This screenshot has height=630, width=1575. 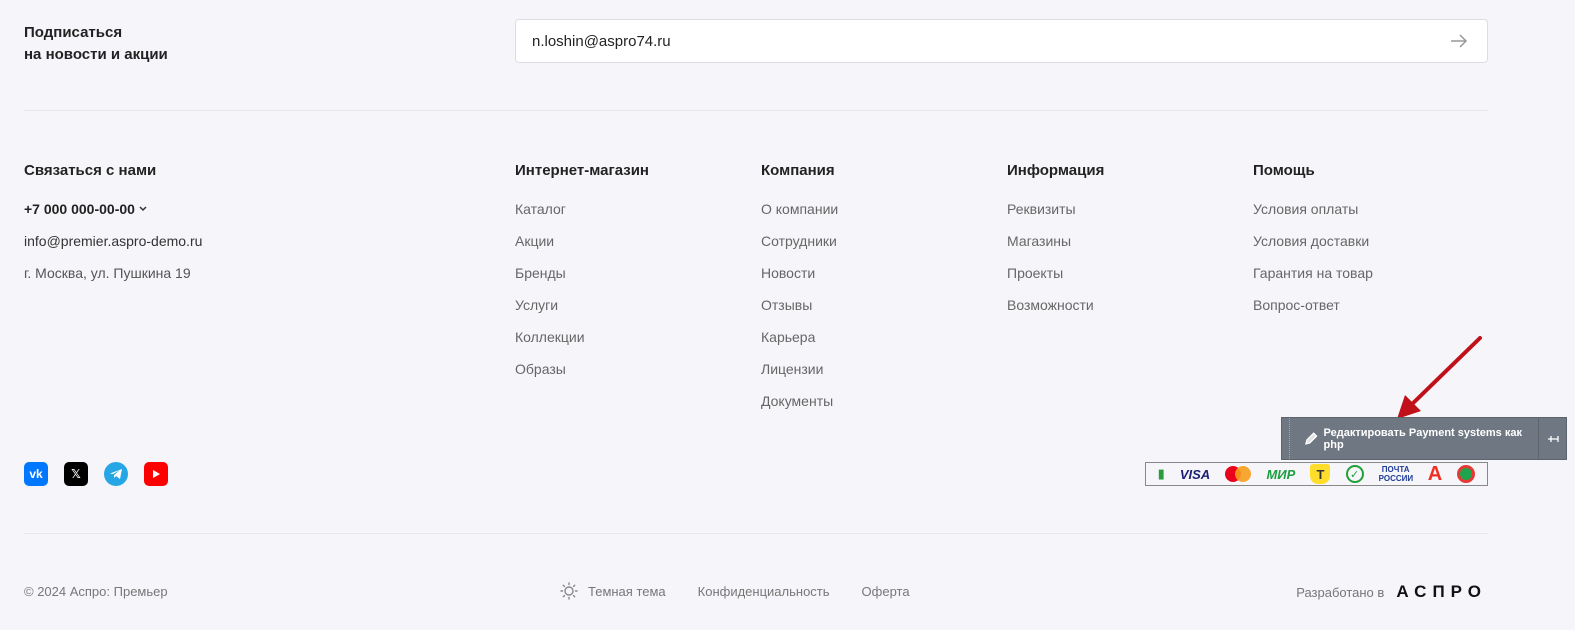 What do you see at coordinates (1396, 474) in the screenshot?
I see `pochta-icon: ПОЧТА РОССИИ` at bounding box center [1396, 474].